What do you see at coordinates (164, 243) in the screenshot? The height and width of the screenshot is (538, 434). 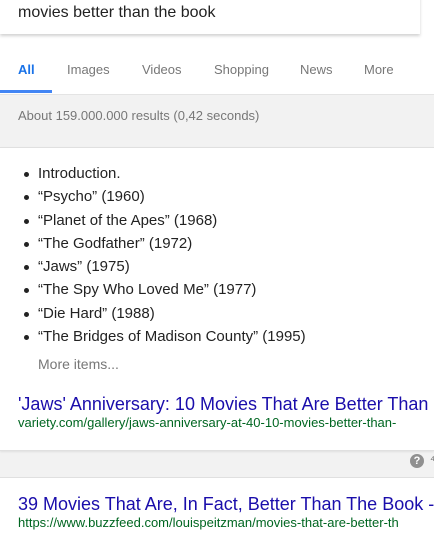 I see `list-item: “The Godfather” (1972)` at bounding box center [164, 243].